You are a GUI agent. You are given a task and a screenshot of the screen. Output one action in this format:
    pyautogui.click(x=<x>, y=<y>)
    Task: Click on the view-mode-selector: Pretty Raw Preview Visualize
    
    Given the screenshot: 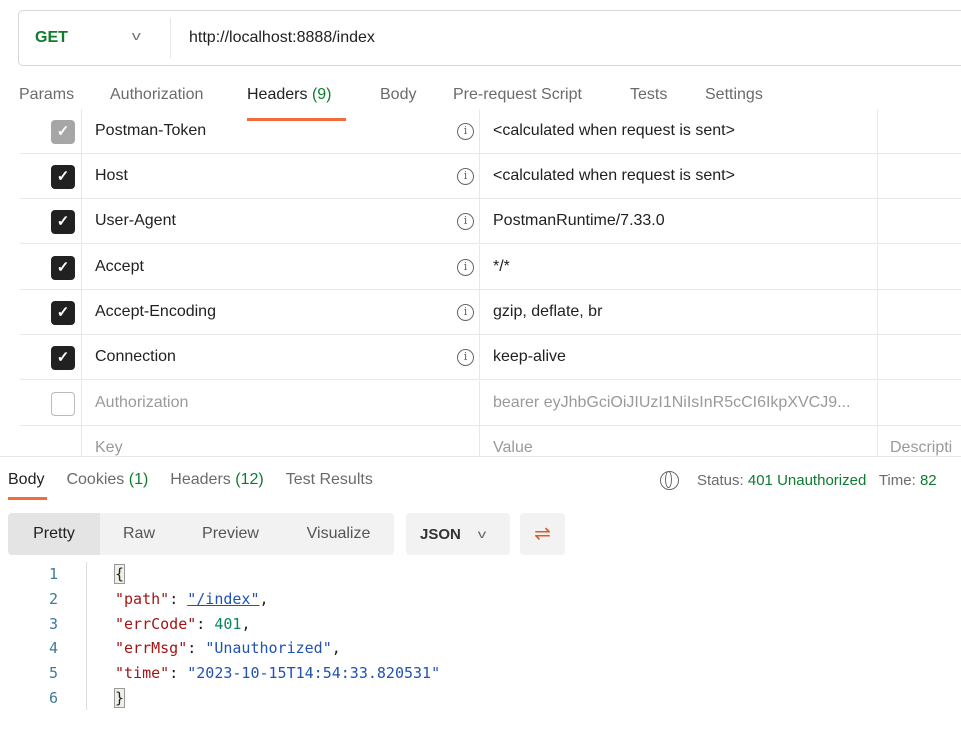 What is the action you would take?
    pyautogui.click(x=201, y=534)
    